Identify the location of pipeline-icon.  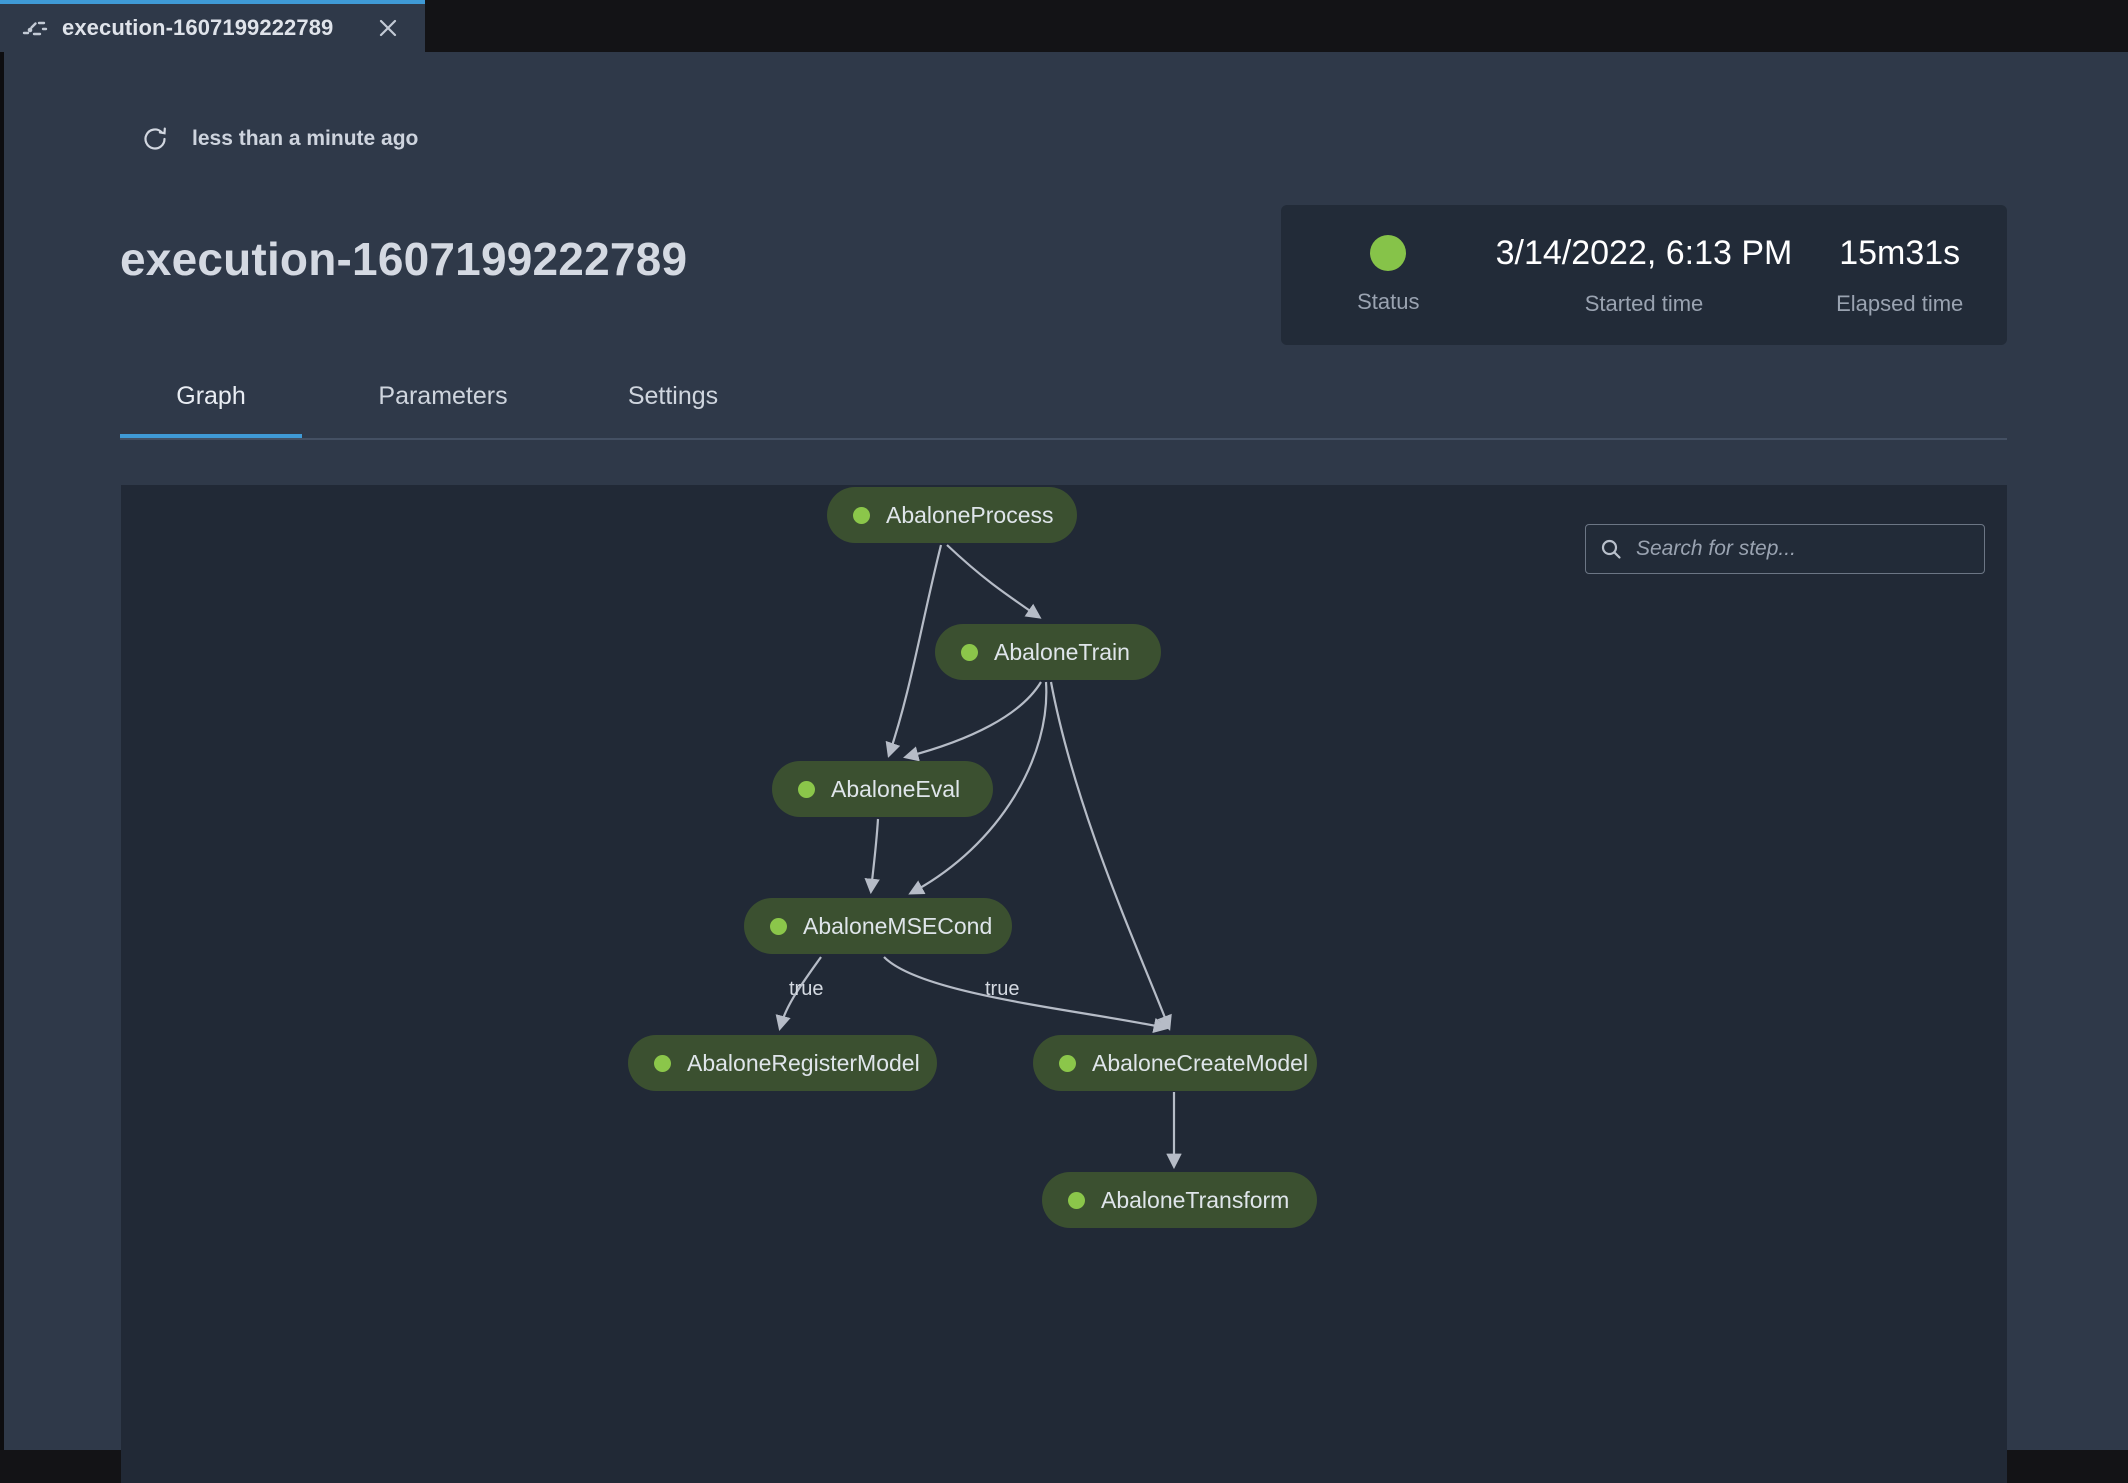
(35, 28).